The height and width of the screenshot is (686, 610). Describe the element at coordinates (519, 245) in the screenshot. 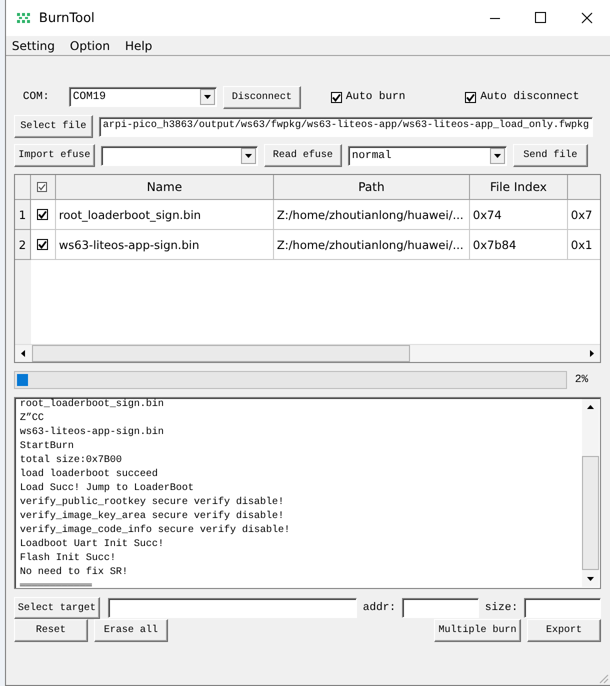

I see `table-cell: 0x7b84` at that location.